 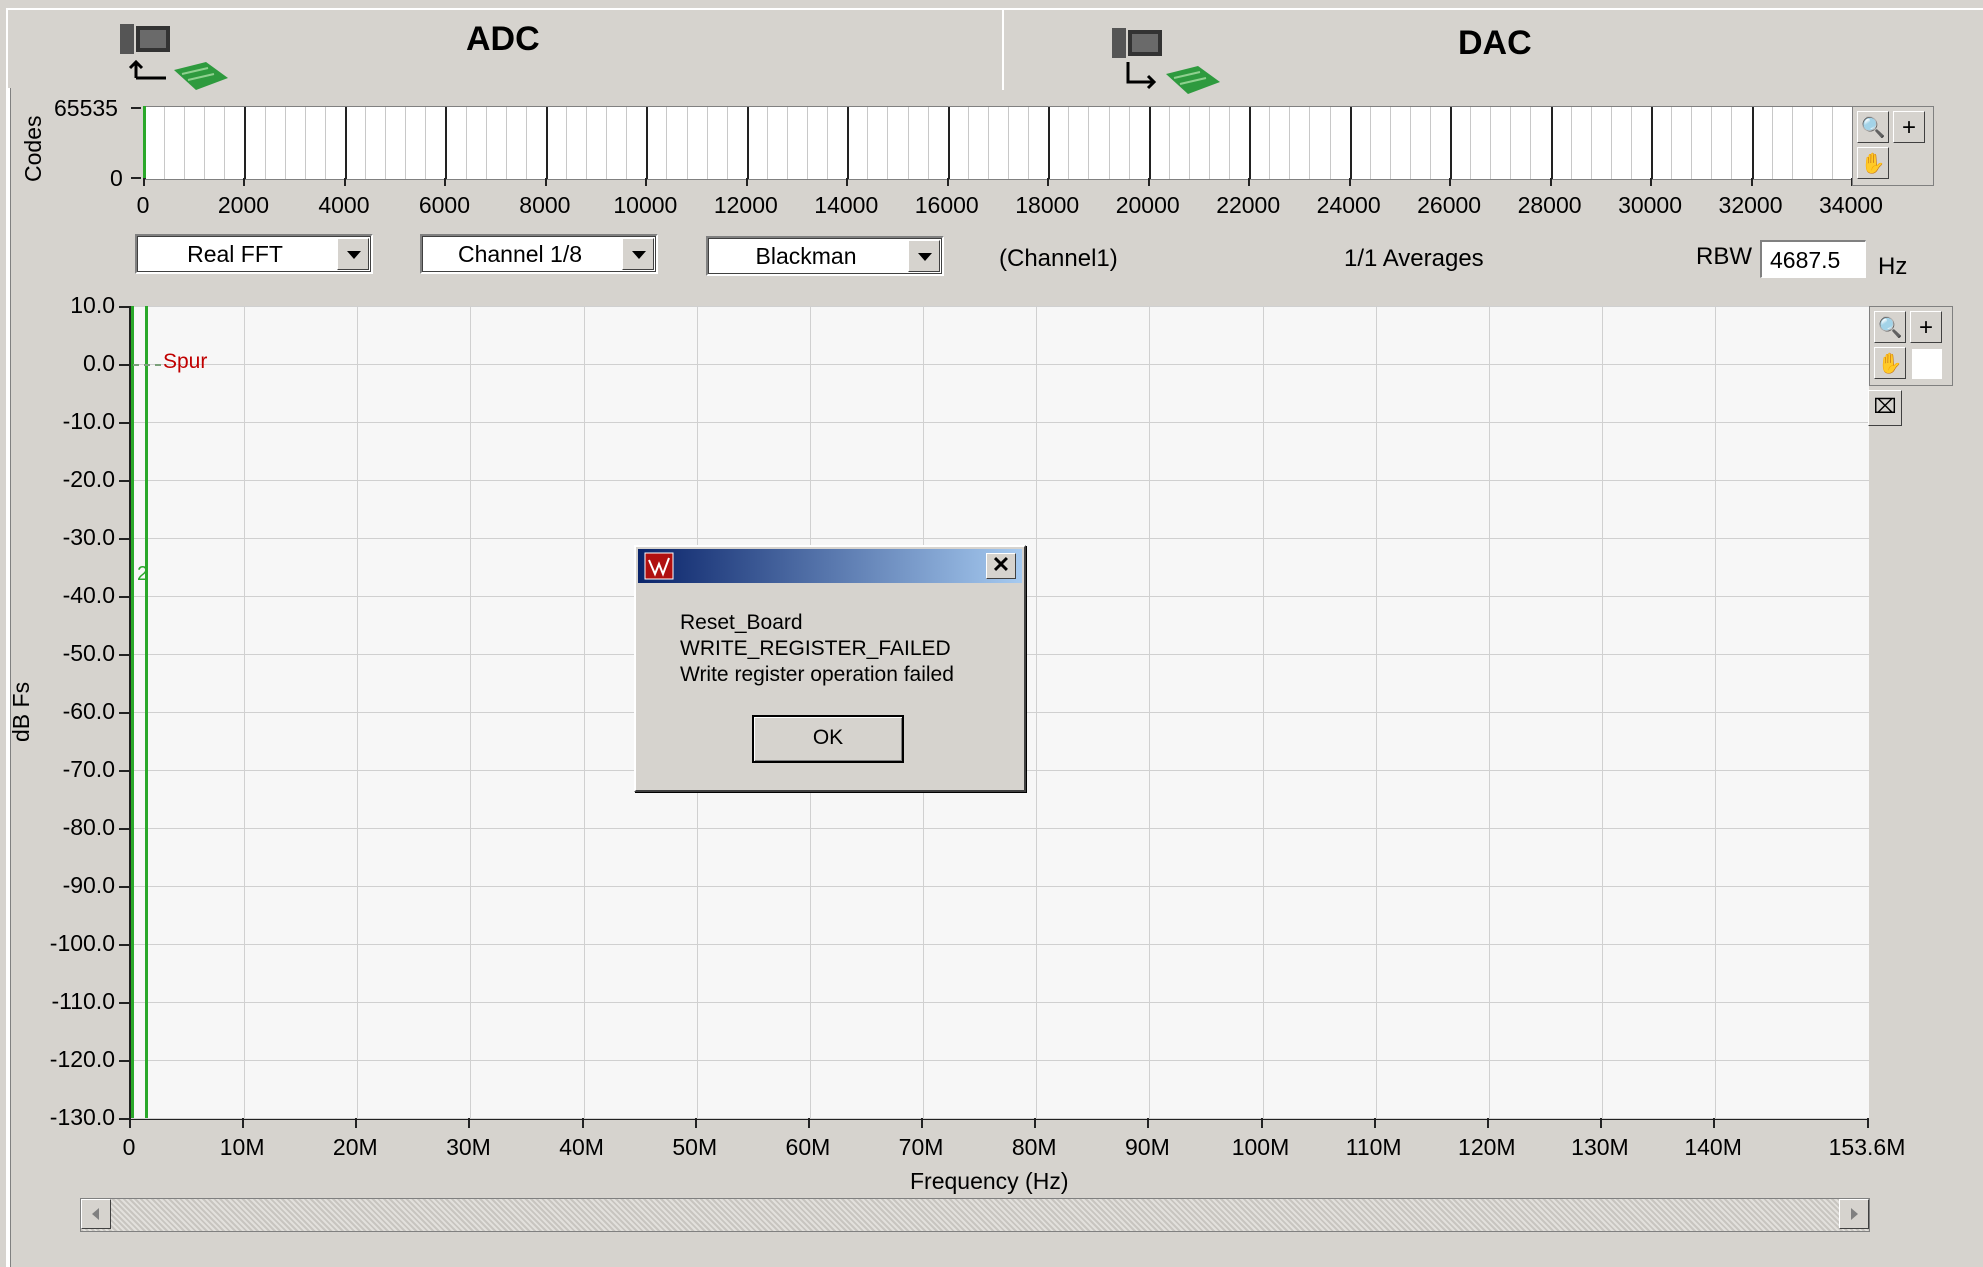 I want to click on rbw-value-field: 4687.5, so click(x=1813, y=259).